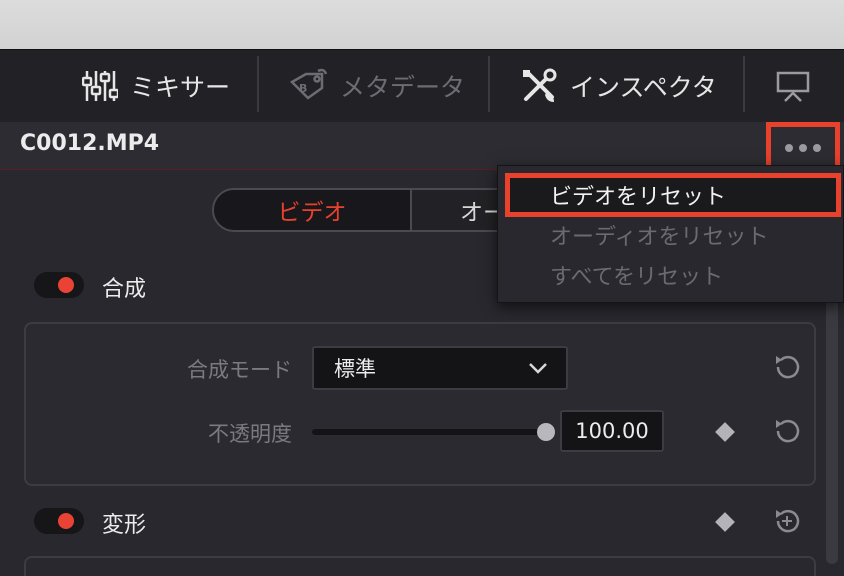 This screenshot has width=844, height=576. I want to click on menu-item-reset-audio: オーディオをリセット, so click(671, 235).